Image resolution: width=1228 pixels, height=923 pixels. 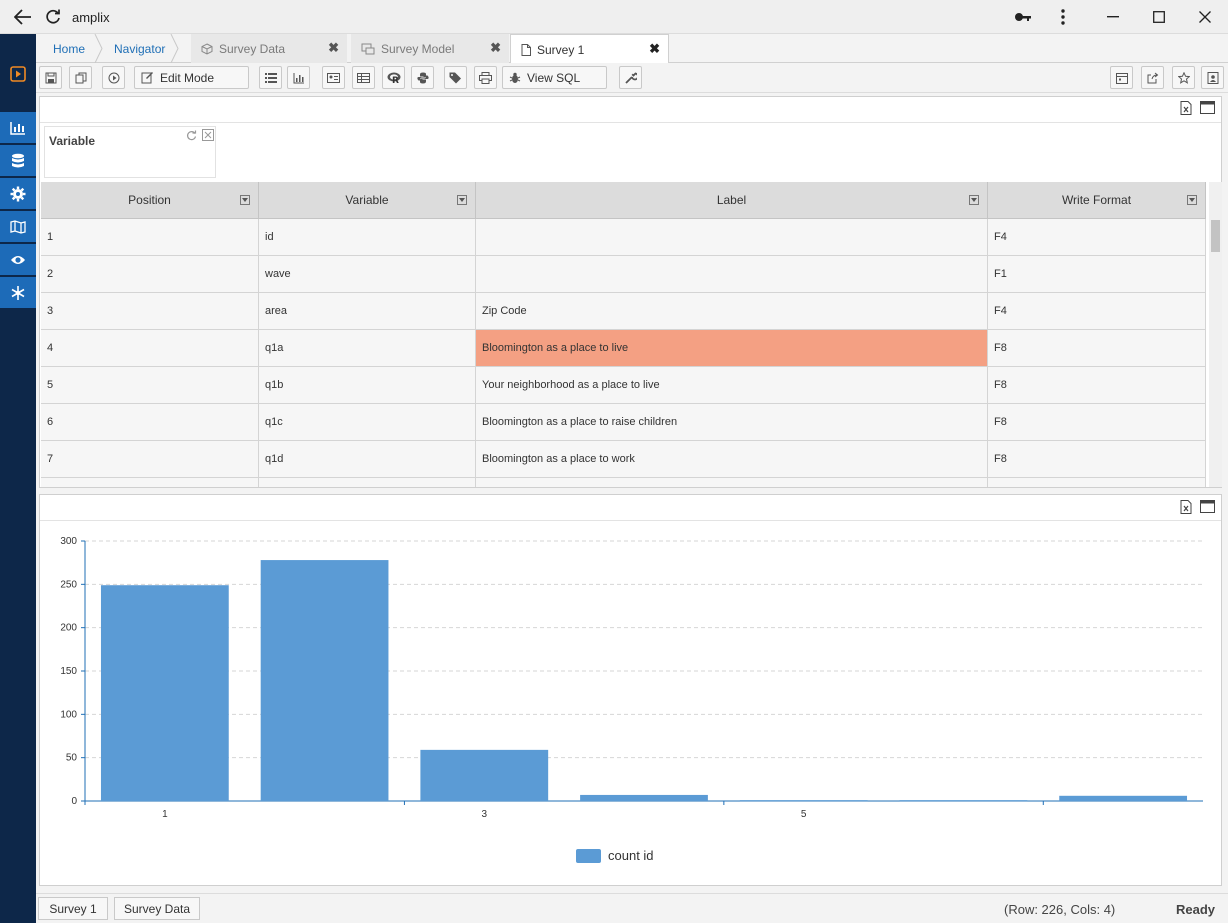 I want to click on share-button, so click(x=1152, y=77).